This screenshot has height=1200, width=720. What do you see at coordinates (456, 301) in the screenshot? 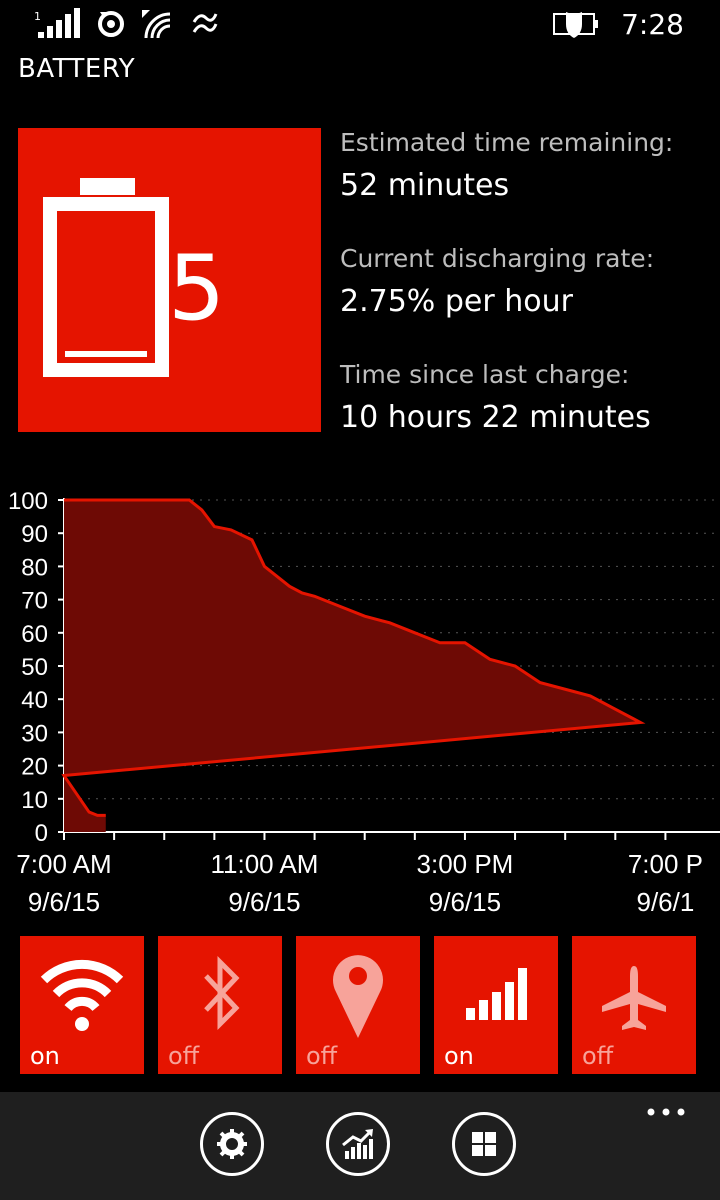
I see `stat-value-discharge-rate: 2.75% per hour` at bounding box center [456, 301].